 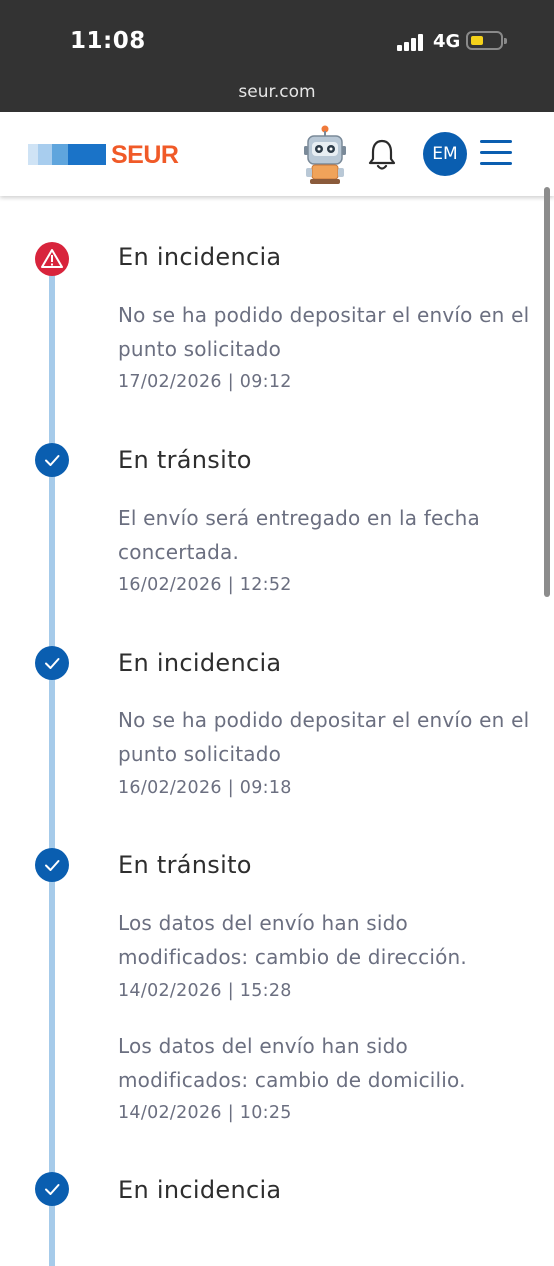 What do you see at coordinates (205, 1113) in the screenshot?
I see `event-date: 14/02/2026 | 10:25` at bounding box center [205, 1113].